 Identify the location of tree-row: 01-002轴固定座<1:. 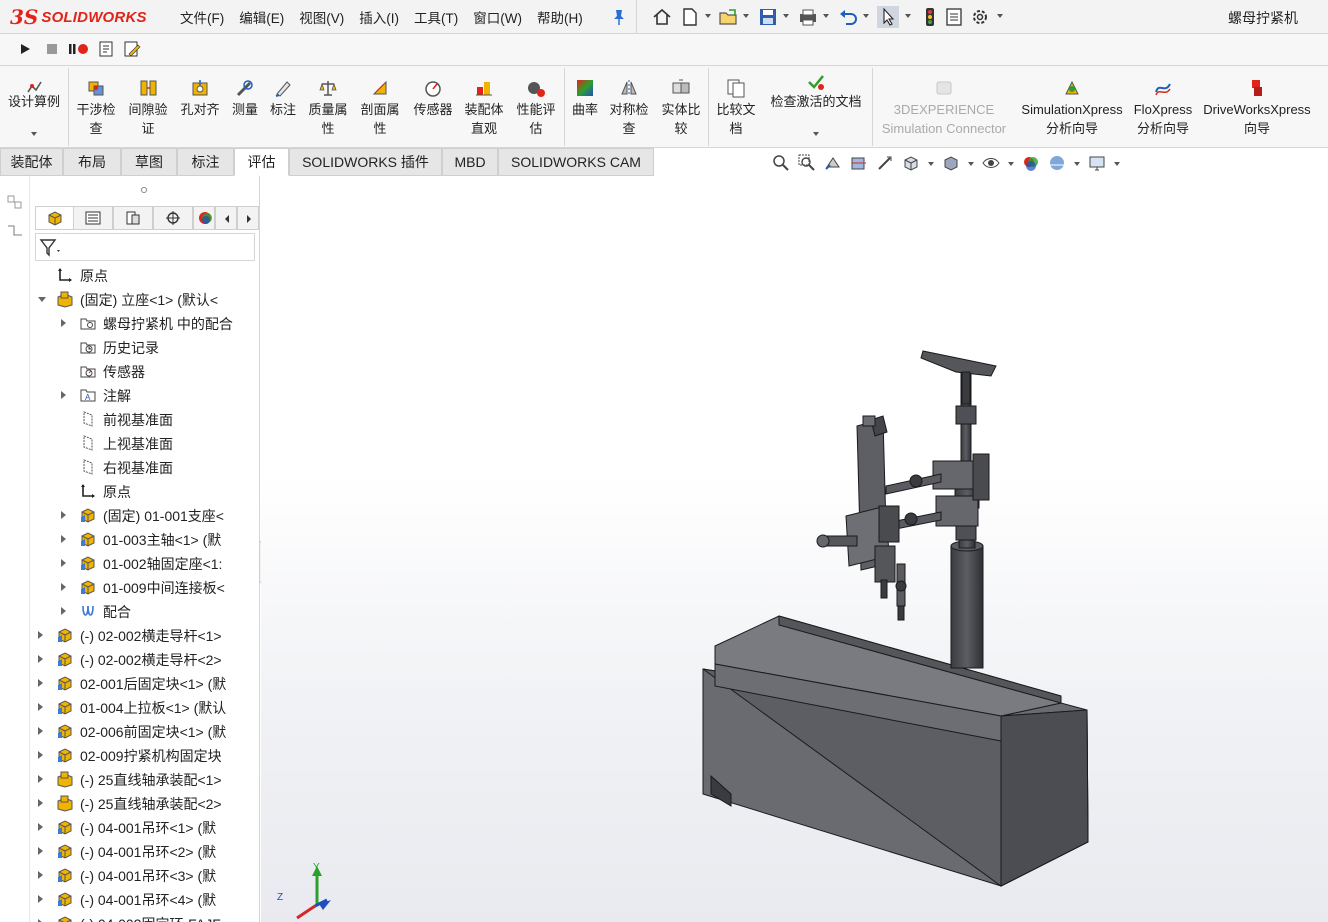
(136, 563).